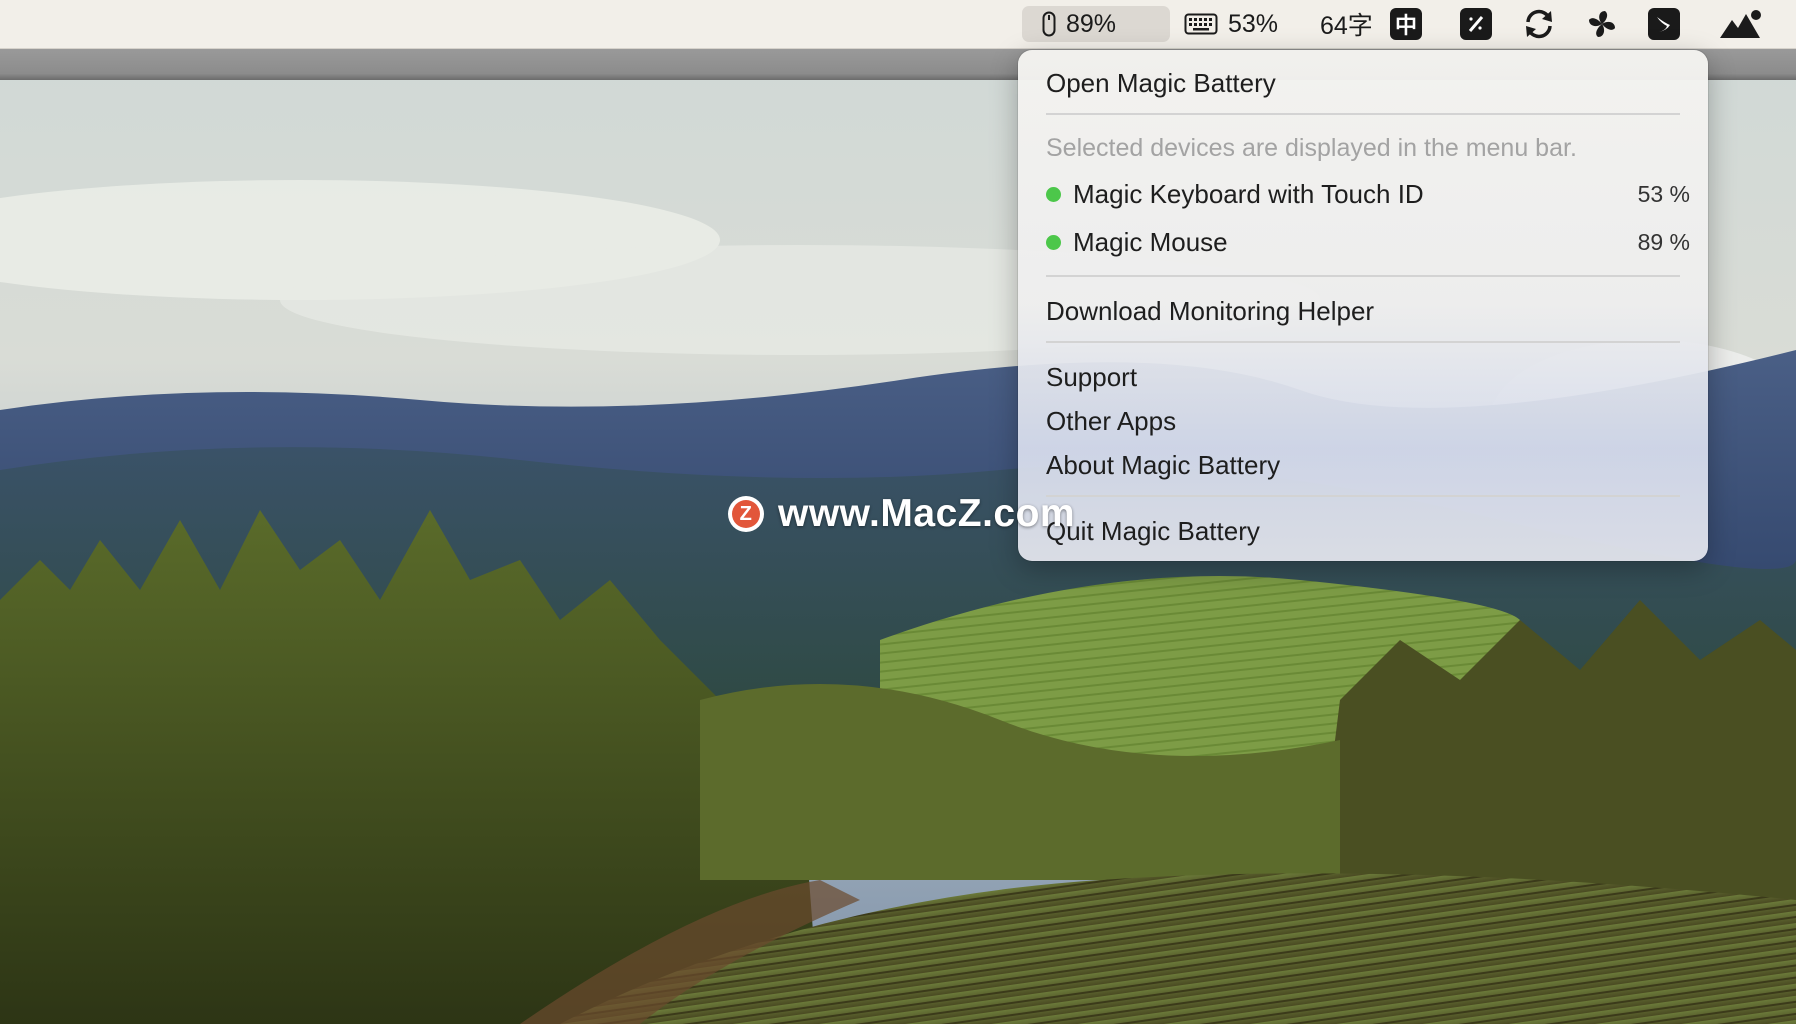  What do you see at coordinates (1253, 23) in the screenshot?
I see `keyboard-battery-percent: 53%` at bounding box center [1253, 23].